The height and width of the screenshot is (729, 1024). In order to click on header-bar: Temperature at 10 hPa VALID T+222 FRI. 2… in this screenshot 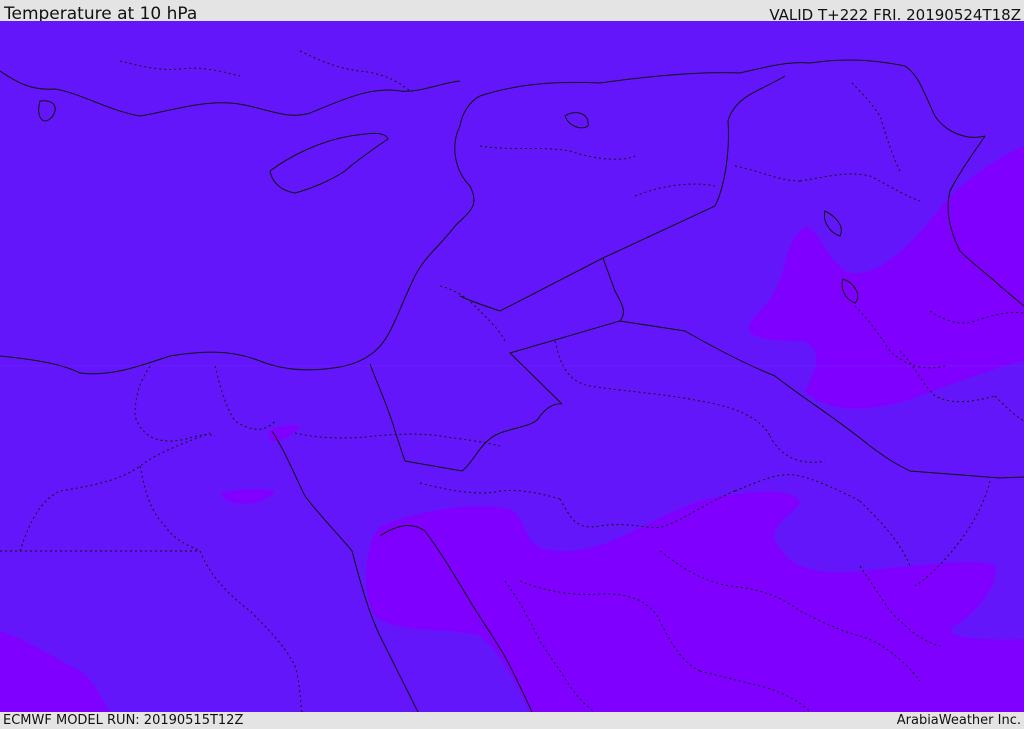, I will do `click(512, 12)`.